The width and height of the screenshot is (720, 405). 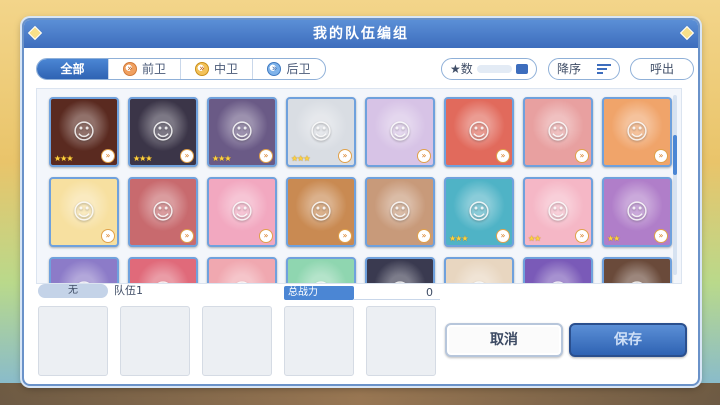 What do you see at coordinates (675, 155) in the screenshot?
I see `scroll-thumb` at bounding box center [675, 155].